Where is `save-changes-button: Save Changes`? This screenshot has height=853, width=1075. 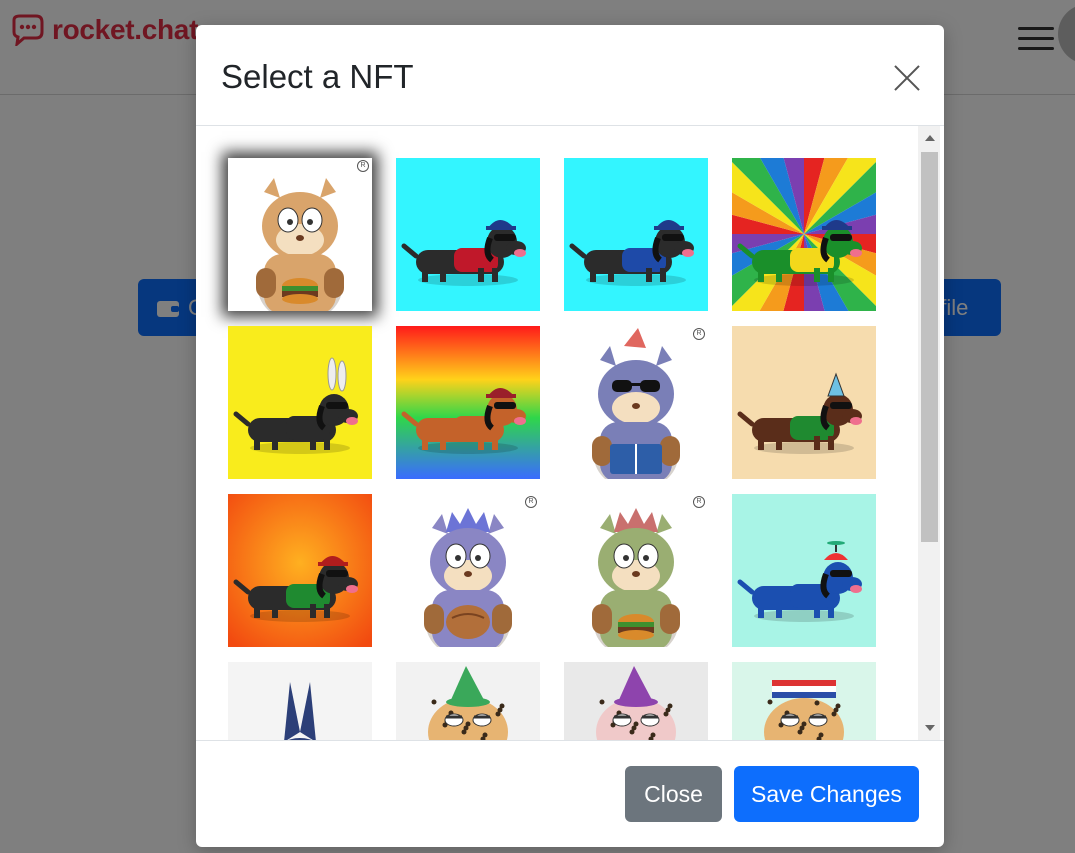 save-changes-button: Save Changes is located at coordinates (826, 794).